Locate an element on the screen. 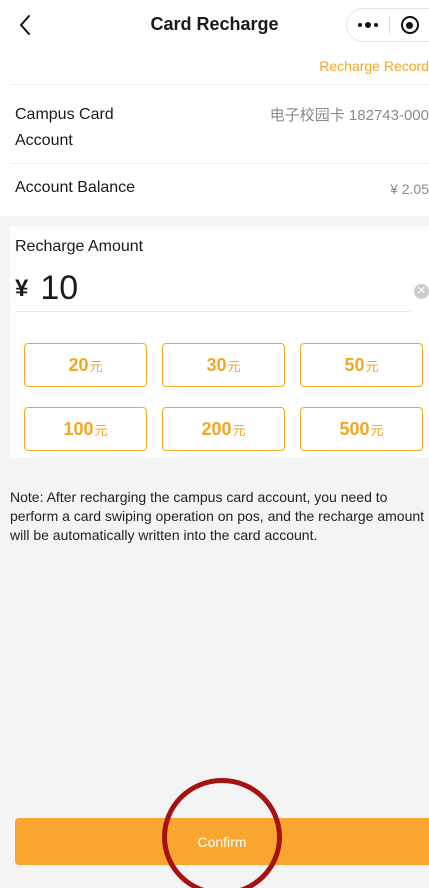 The image size is (429, 888). preset-200-button: 200 元 is located at coordinates (223, 429).